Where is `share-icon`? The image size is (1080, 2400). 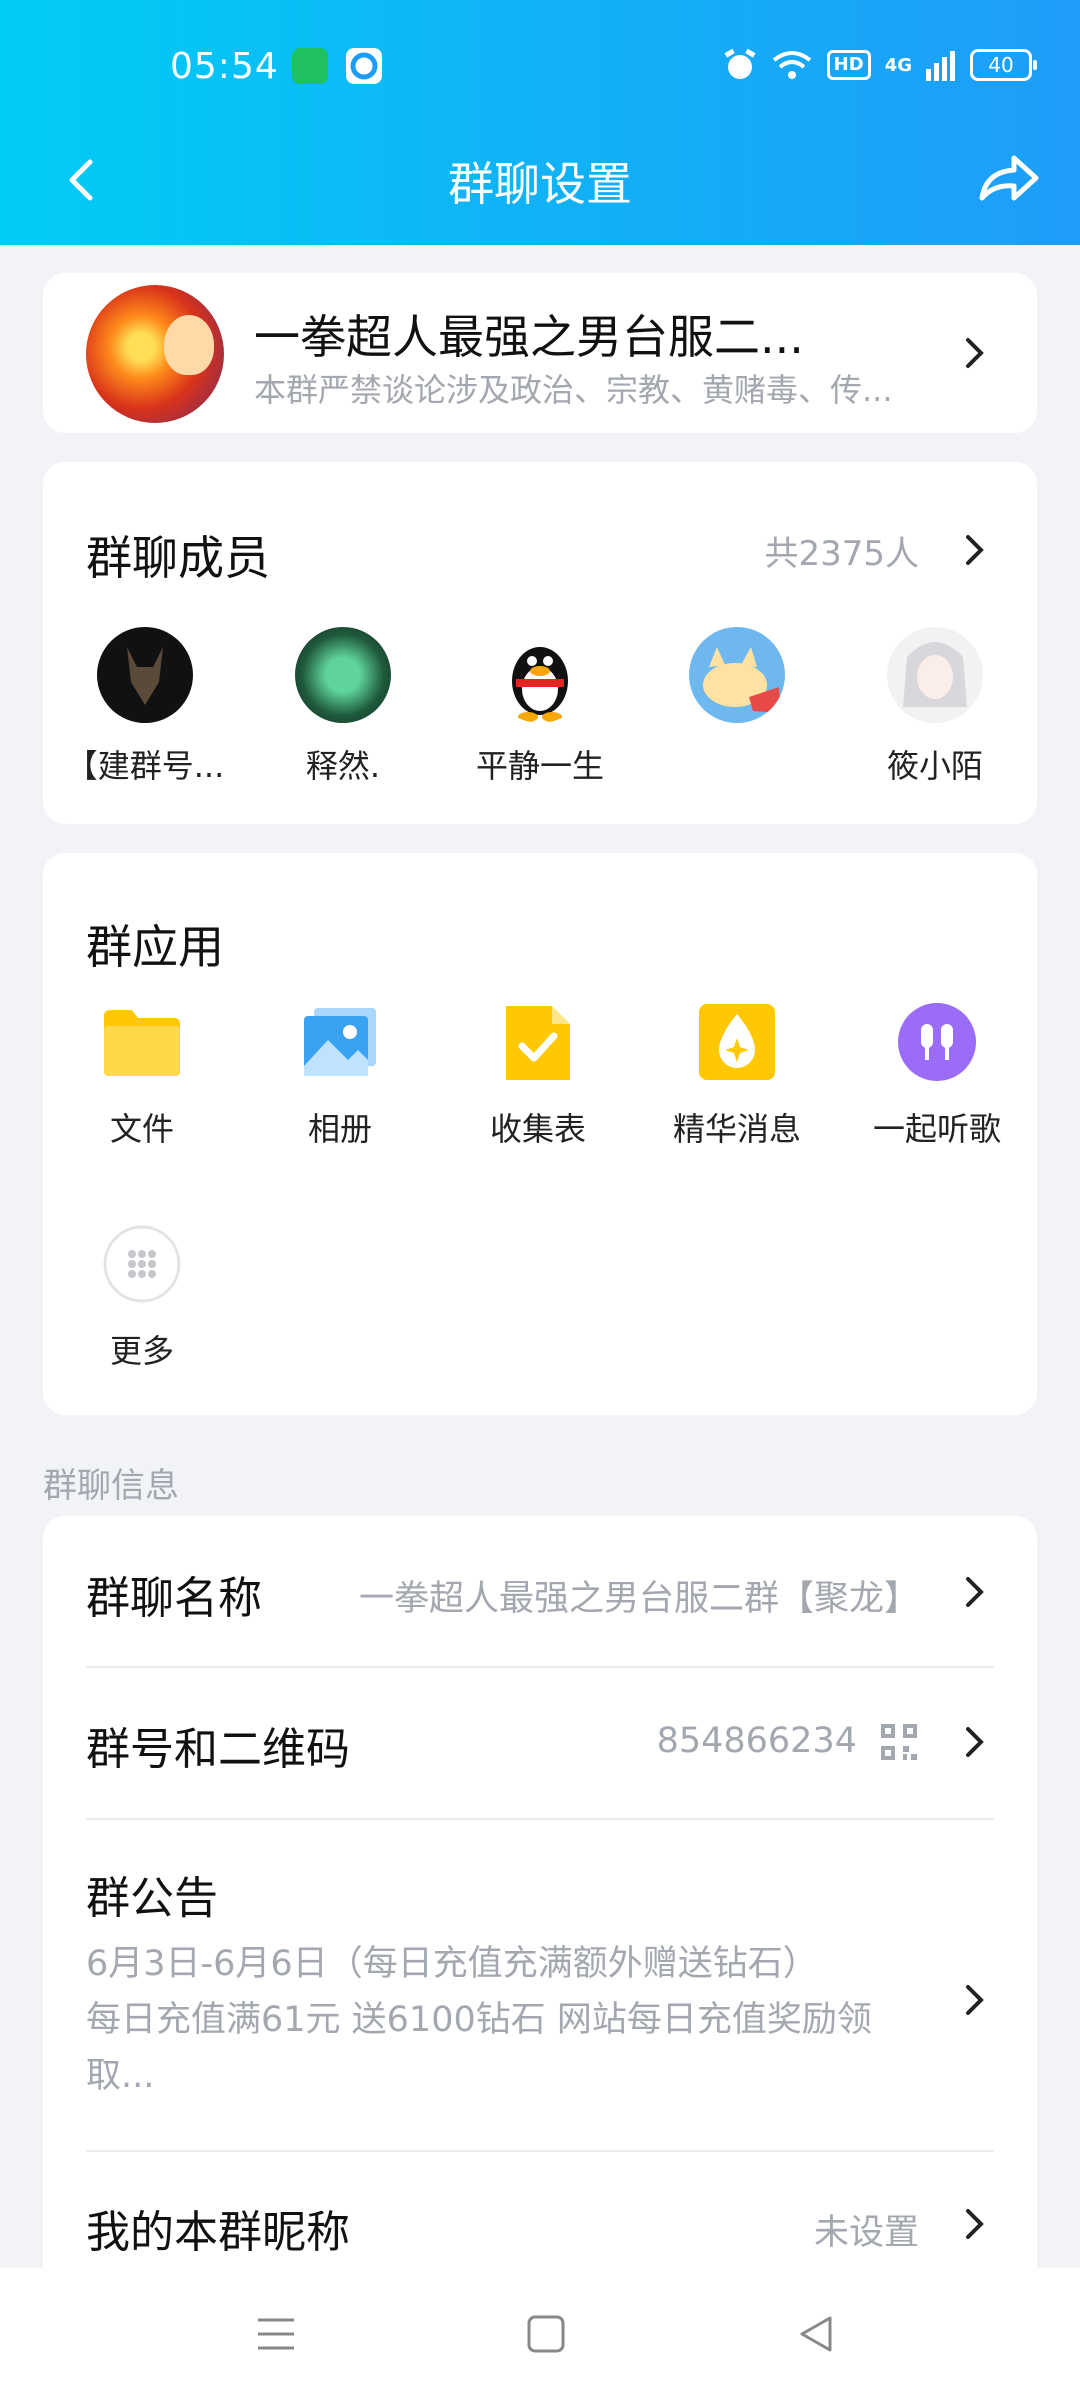 share-icon is located at coordinates (1009, 178).